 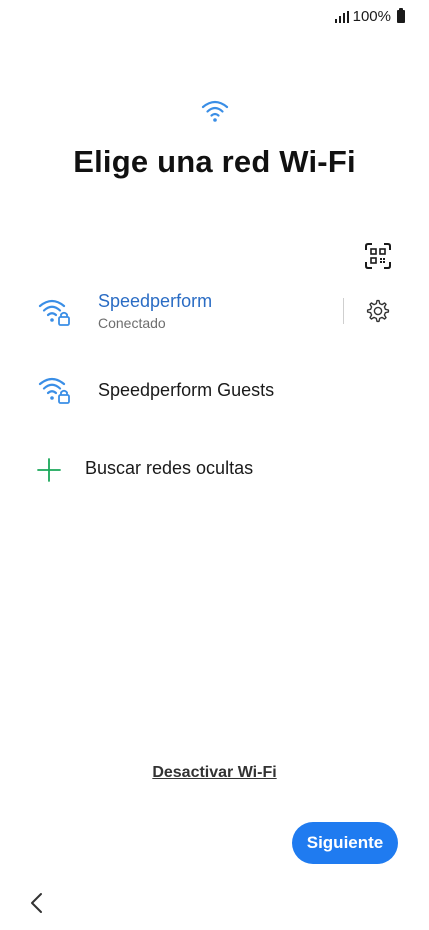 What do you see at coordinates (169, 468) in the screenshot?
I see `search-hidden-networks-label: Buscar redes ocultas` at bounding box center [169, 468].